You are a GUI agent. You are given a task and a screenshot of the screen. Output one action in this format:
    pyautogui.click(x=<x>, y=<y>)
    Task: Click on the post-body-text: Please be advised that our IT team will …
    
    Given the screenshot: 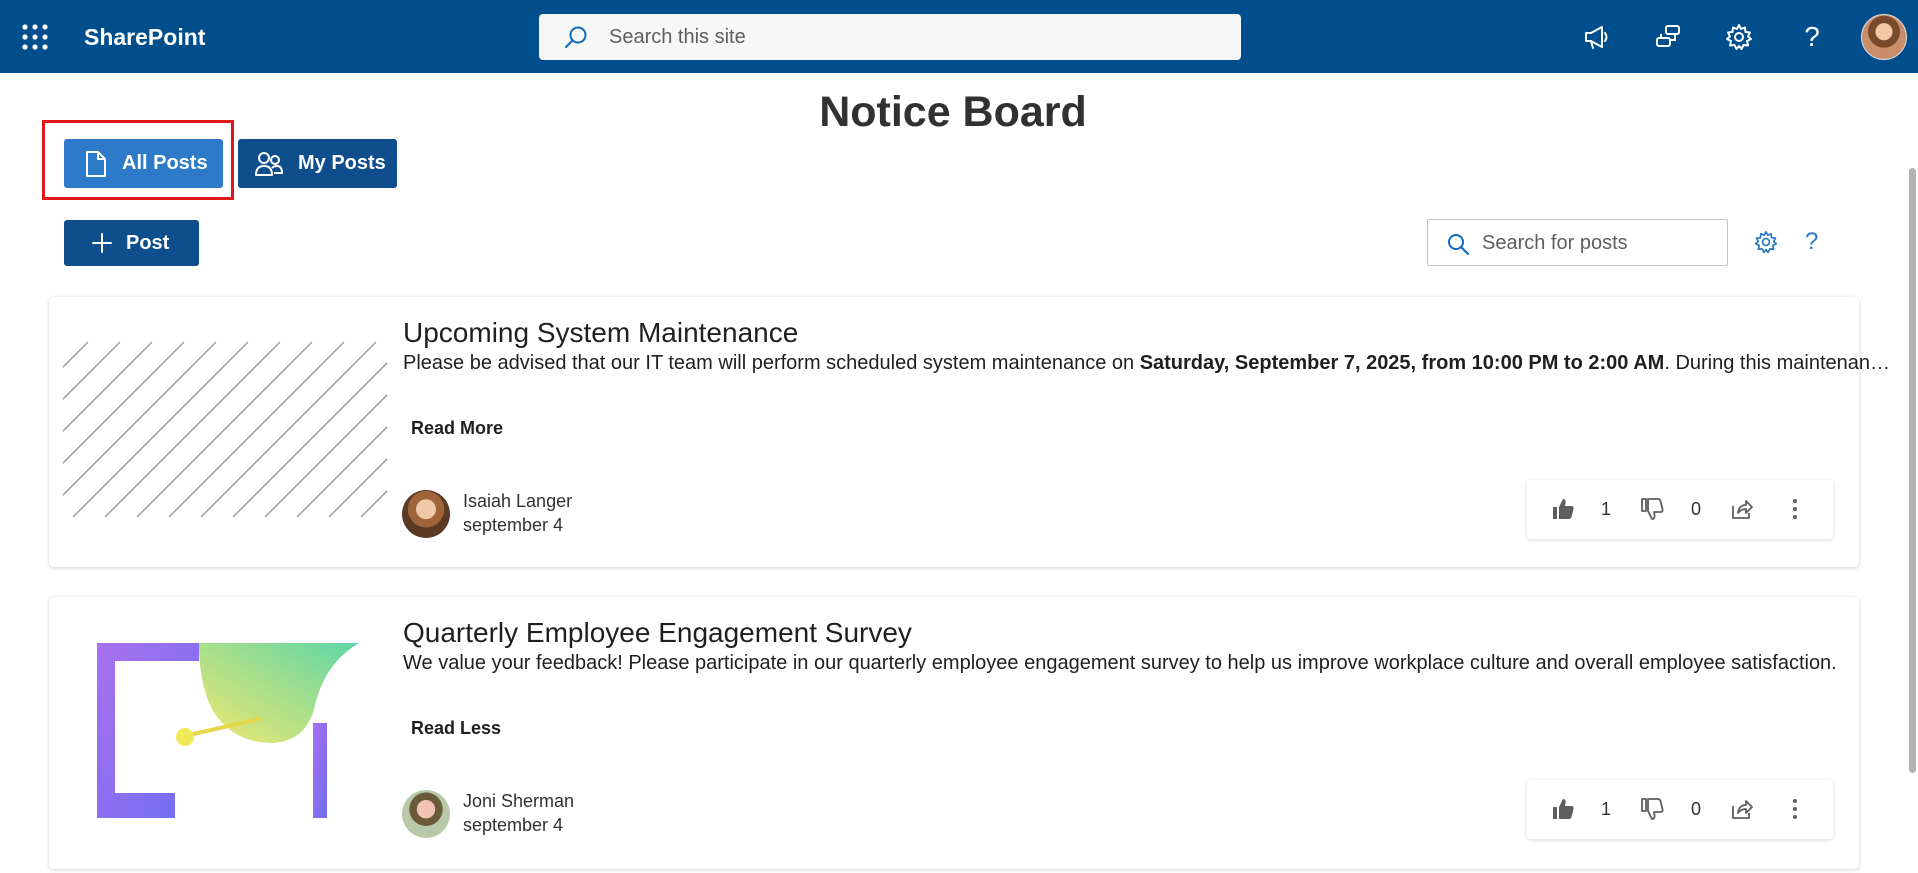 What is the action you would take?
    pyautogui.click(x=771, y=363)
    